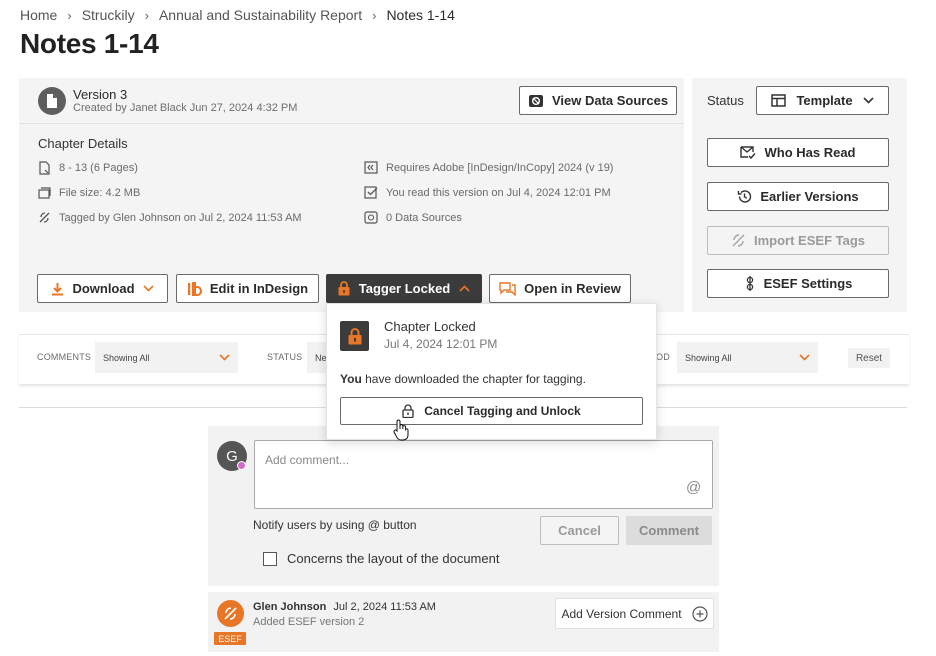 The width and height of the screenshot is (936, 656). I want to click on page-icon, so click(44, 168).